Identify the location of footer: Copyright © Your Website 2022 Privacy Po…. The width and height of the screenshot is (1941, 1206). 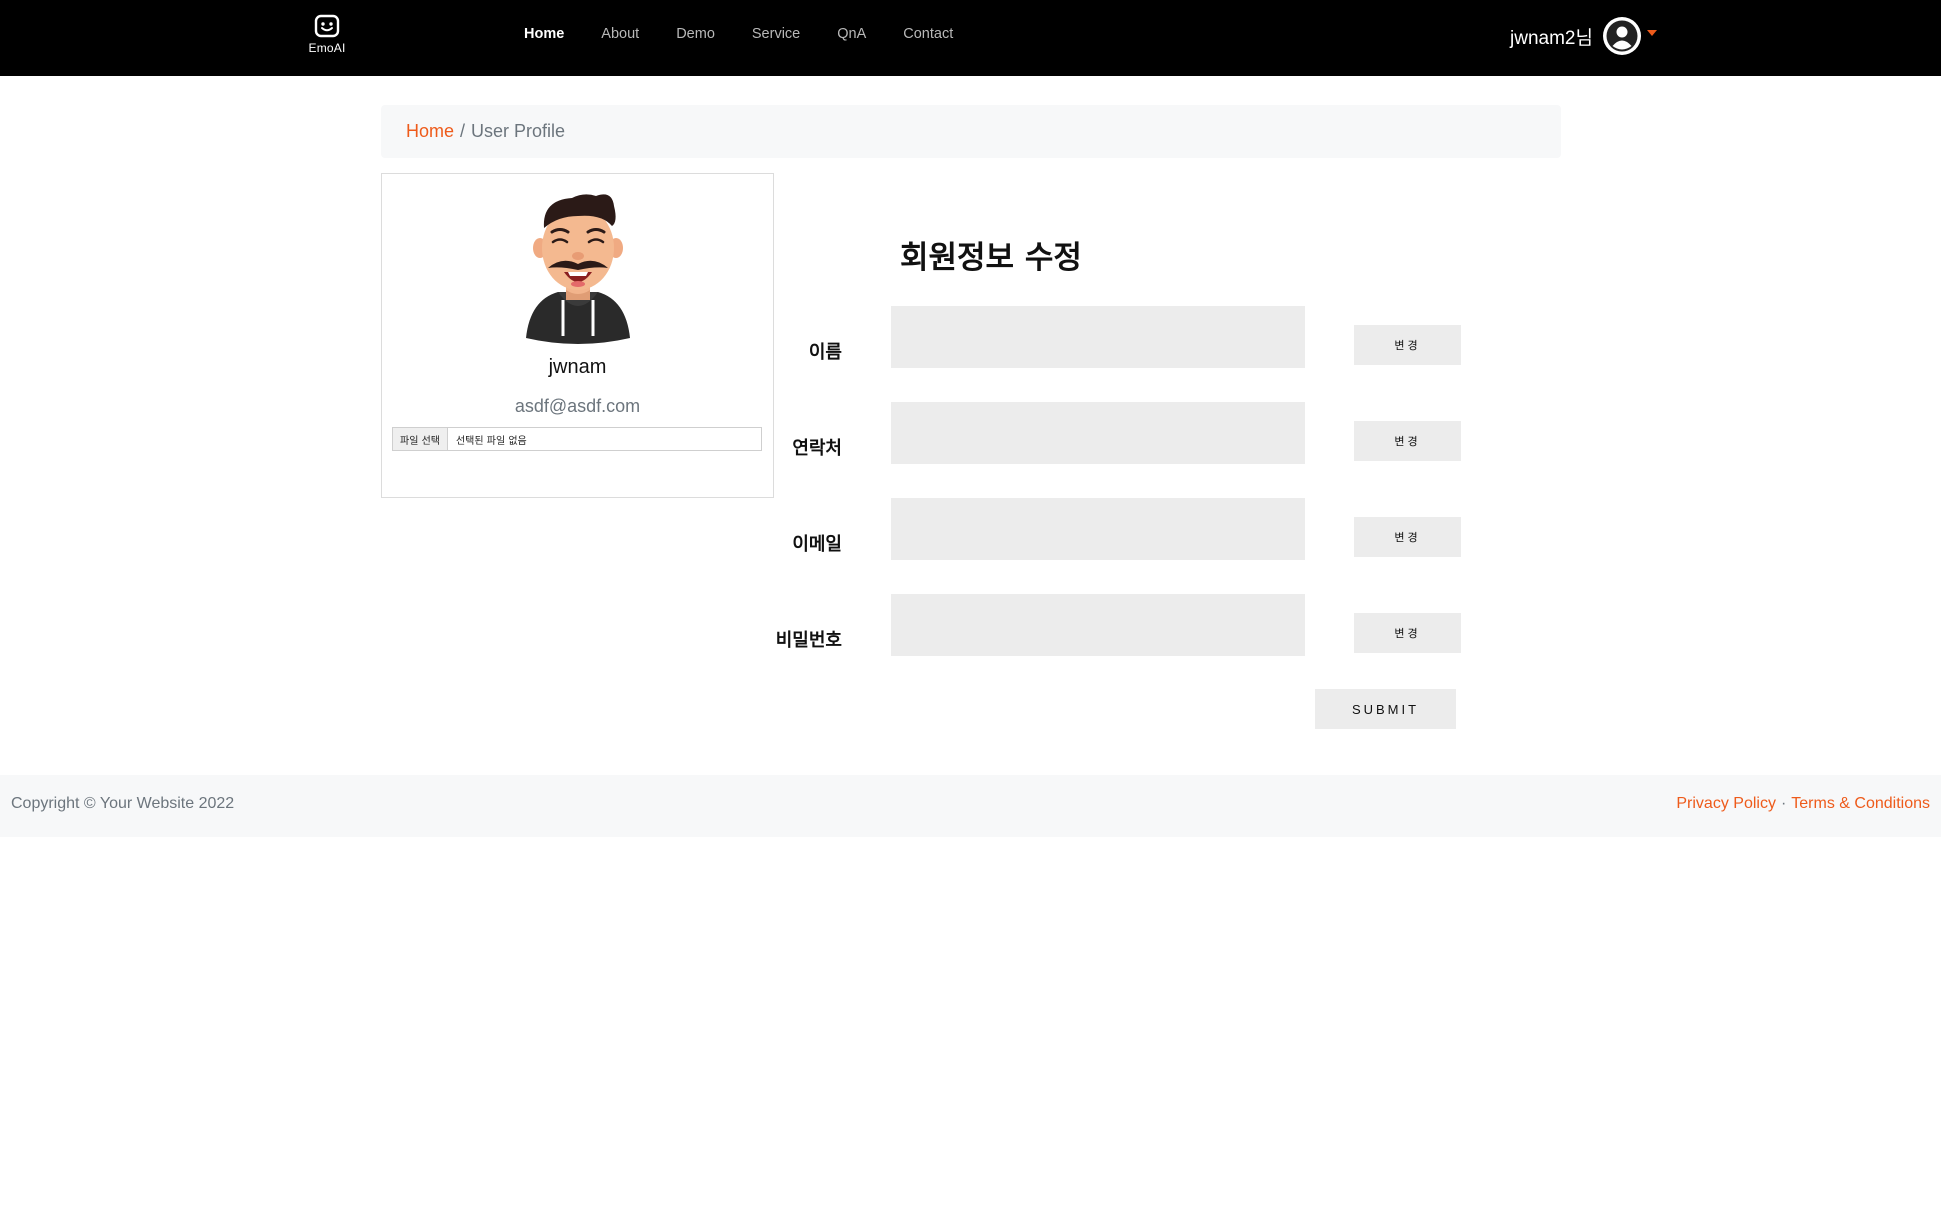
(970, 806).